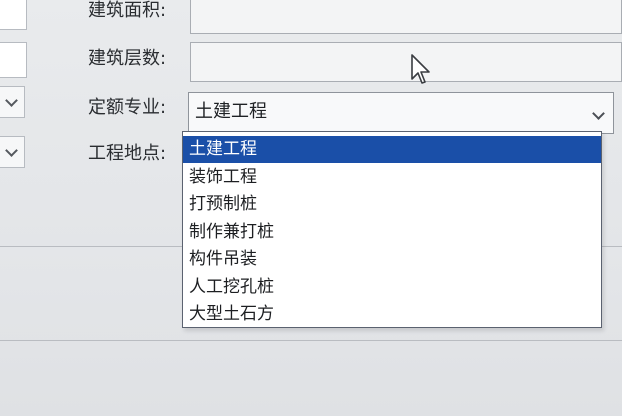 The height and width of the screenshot is (416, 622). Describe the element at coordinates (127, 107) in the screenshot. I see `specialty-label: 定额专业:` at that location.